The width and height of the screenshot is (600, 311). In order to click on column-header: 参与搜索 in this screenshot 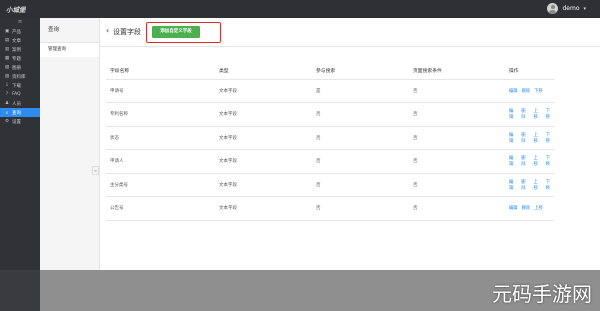, I will do `click(360, 71)`.